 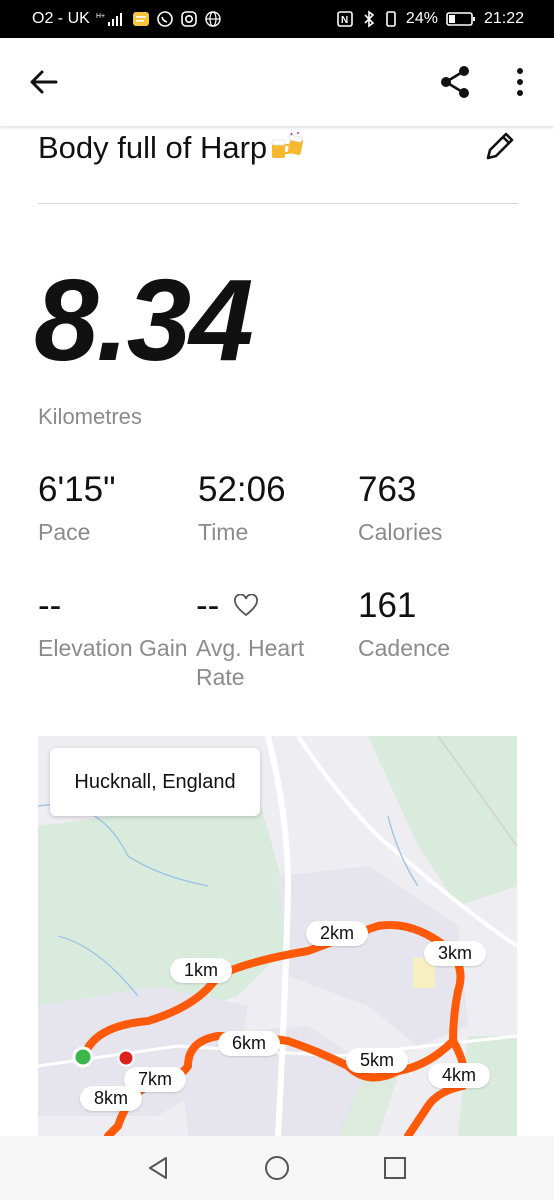 What do you see at coordinates (50, 605) in the screenshot?
I see `elevation-value: --` at bounding box center [50, 605].